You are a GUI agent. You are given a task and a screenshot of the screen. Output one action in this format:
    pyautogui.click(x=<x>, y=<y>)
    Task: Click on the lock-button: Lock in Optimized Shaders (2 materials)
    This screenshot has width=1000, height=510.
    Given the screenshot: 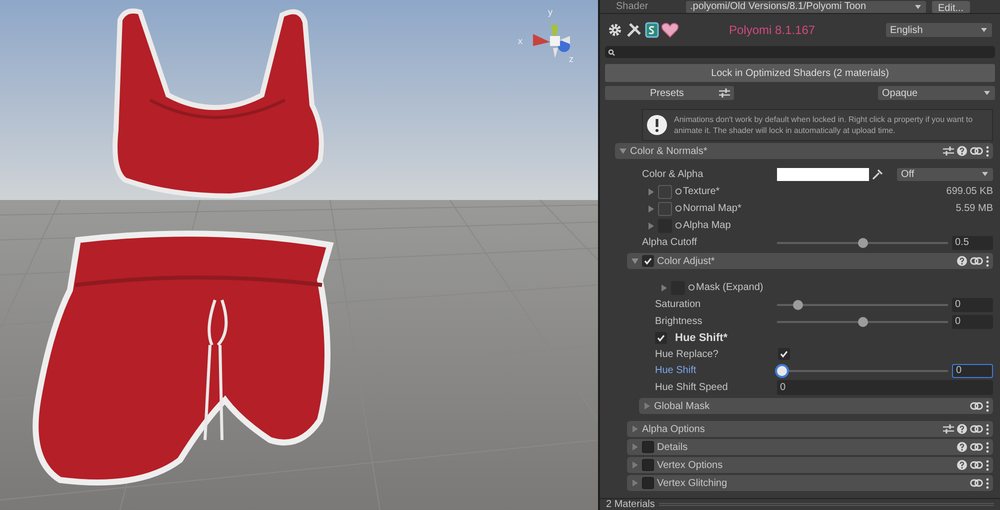 What is the action you would take?
    pyautogui.click(x=800, y=73)
    